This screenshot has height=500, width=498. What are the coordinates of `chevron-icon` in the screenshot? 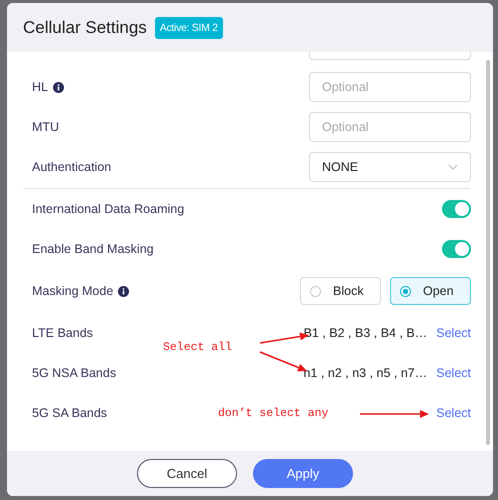 It's located at (453, 167).